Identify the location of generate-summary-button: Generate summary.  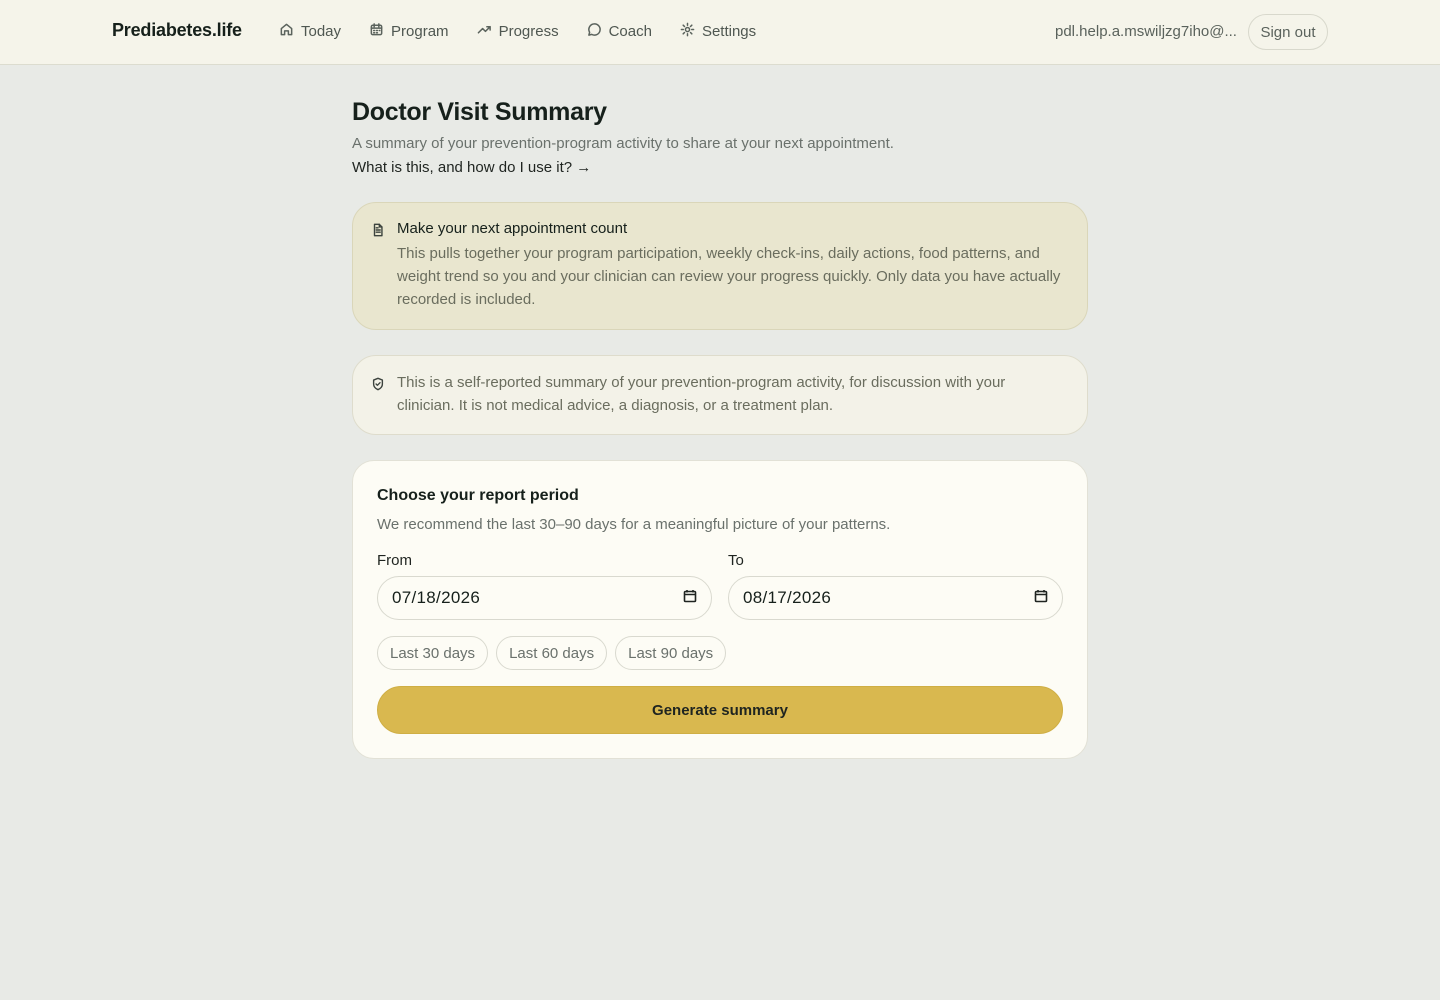
(720, 710).